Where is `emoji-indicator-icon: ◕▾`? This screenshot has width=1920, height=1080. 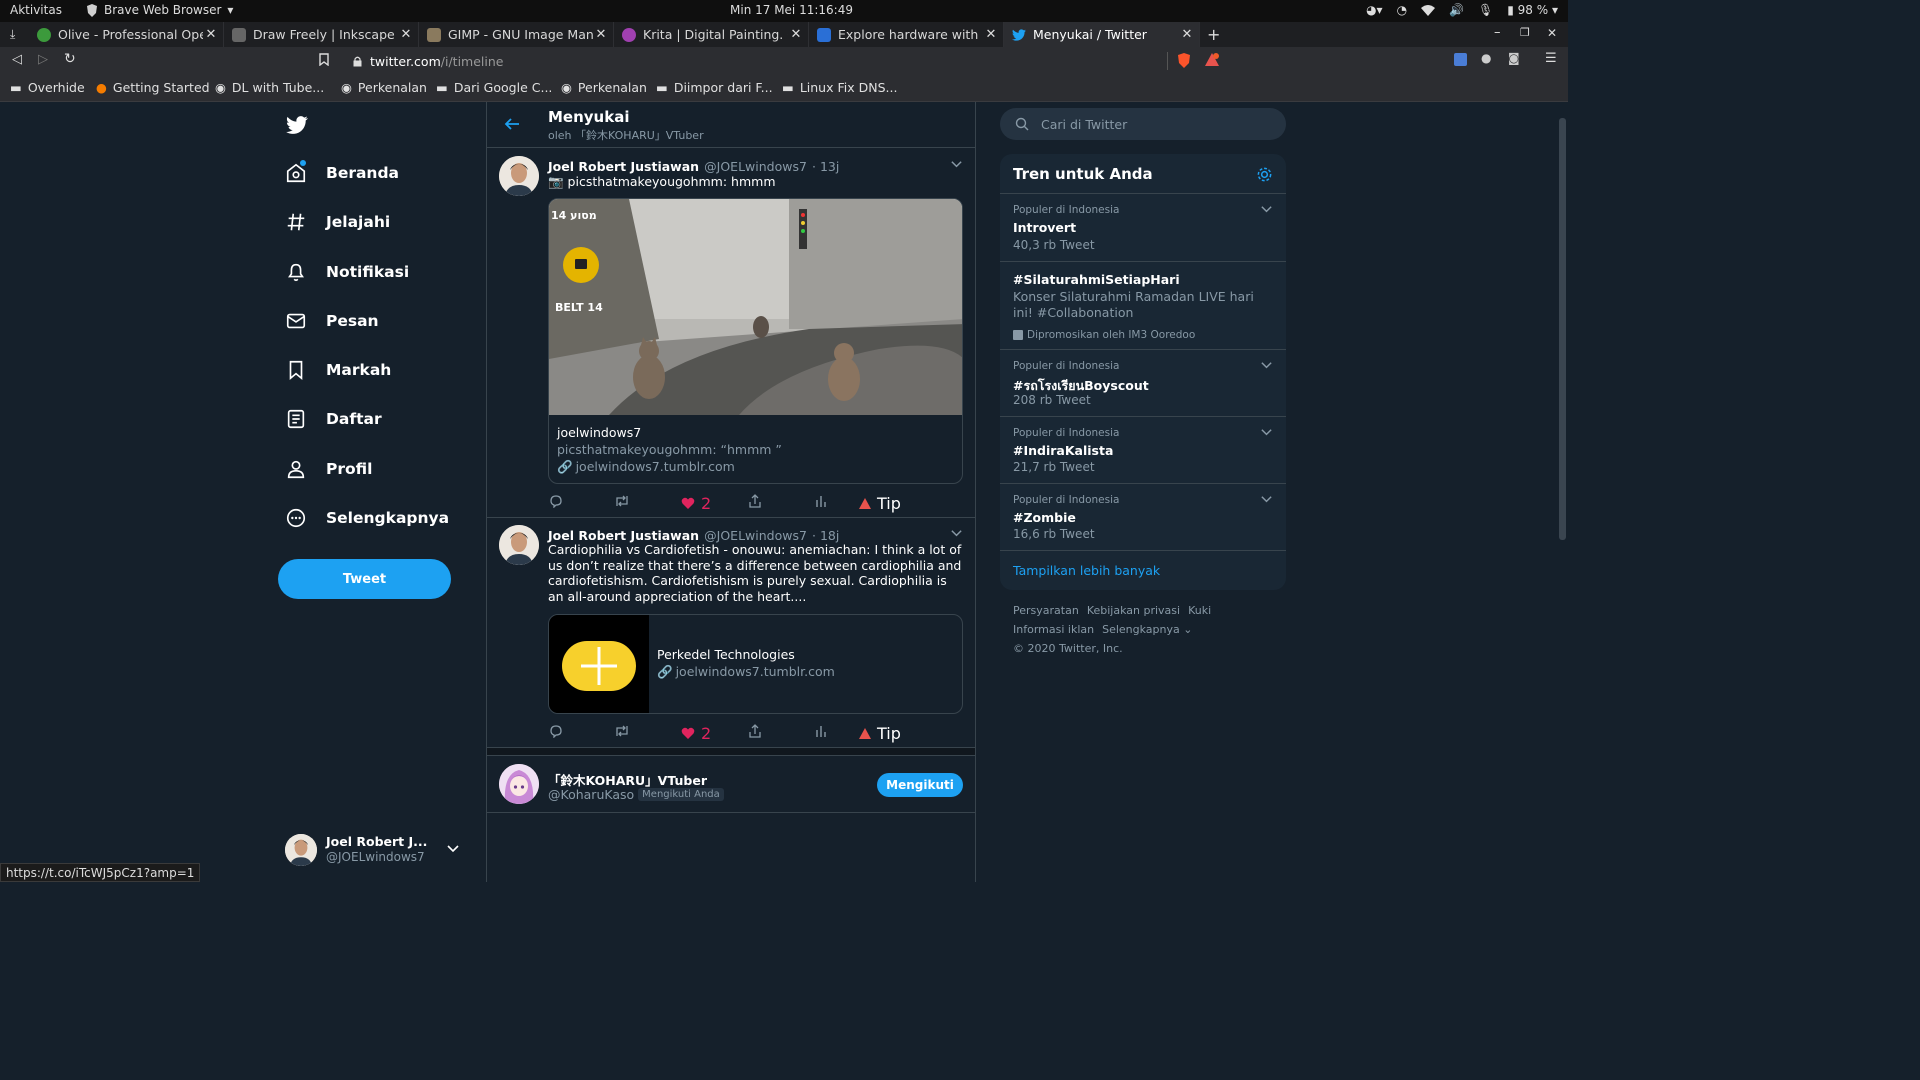 emoji-indicator-icon: ◕▾ is located at coordinates (1374, 10).